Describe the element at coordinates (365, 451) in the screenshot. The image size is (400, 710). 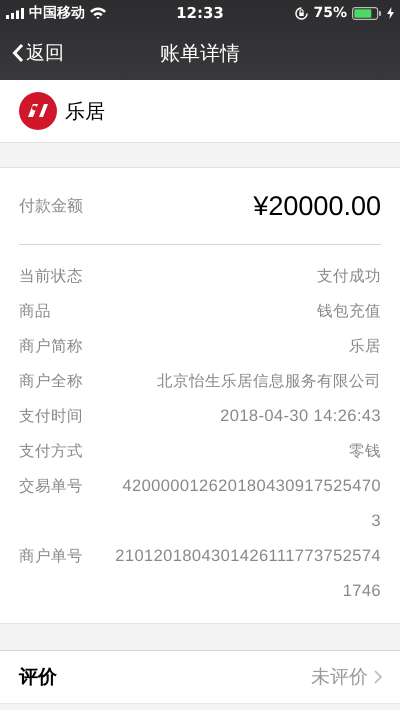
I see `detail-value: 零钱` at that location.